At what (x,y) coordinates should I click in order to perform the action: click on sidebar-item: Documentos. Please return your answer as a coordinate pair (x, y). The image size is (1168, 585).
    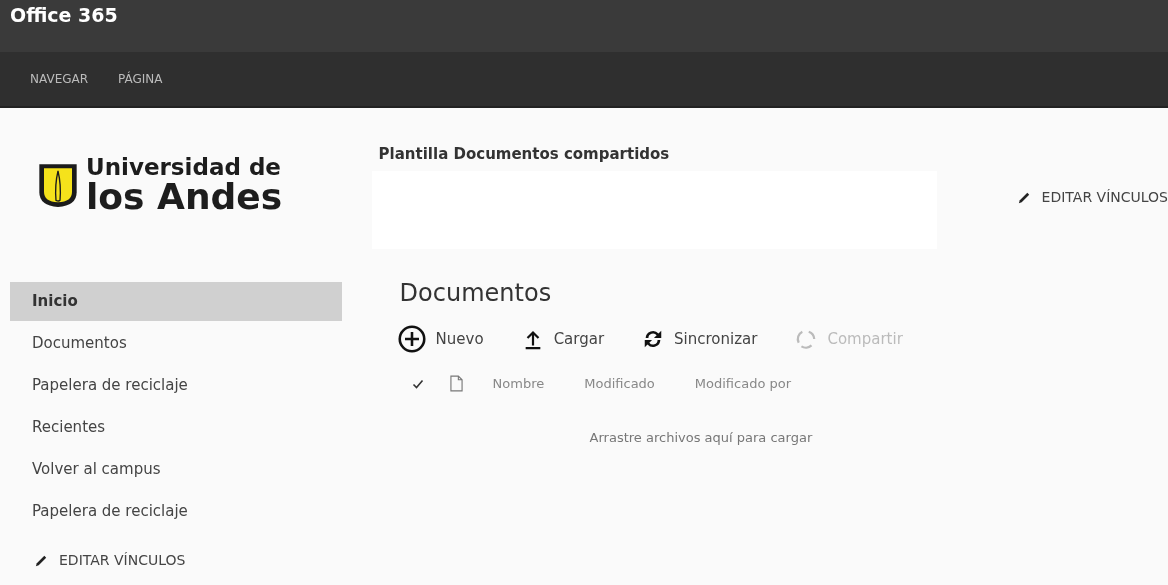
    Looking at the image, I should click on (176, 343).